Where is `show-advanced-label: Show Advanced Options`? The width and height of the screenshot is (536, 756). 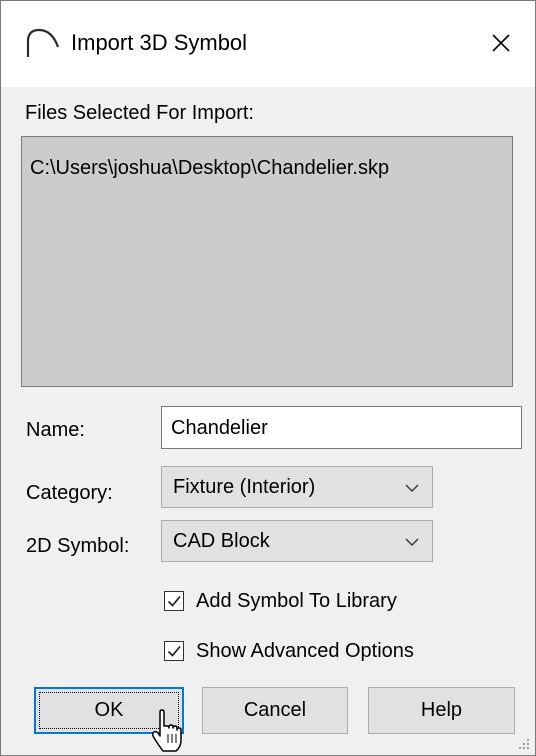 show-advanced-label: Show Advanced Options is located at coordinates (305, 651).